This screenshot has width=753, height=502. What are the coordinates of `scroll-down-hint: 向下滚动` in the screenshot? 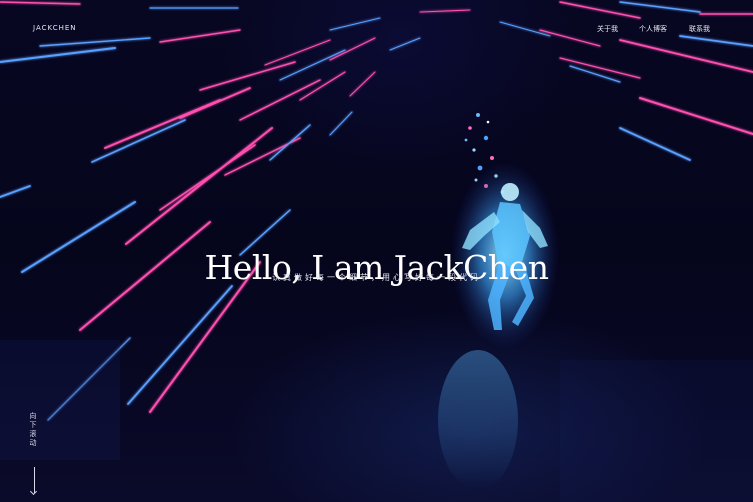 It's located at (34, 454).